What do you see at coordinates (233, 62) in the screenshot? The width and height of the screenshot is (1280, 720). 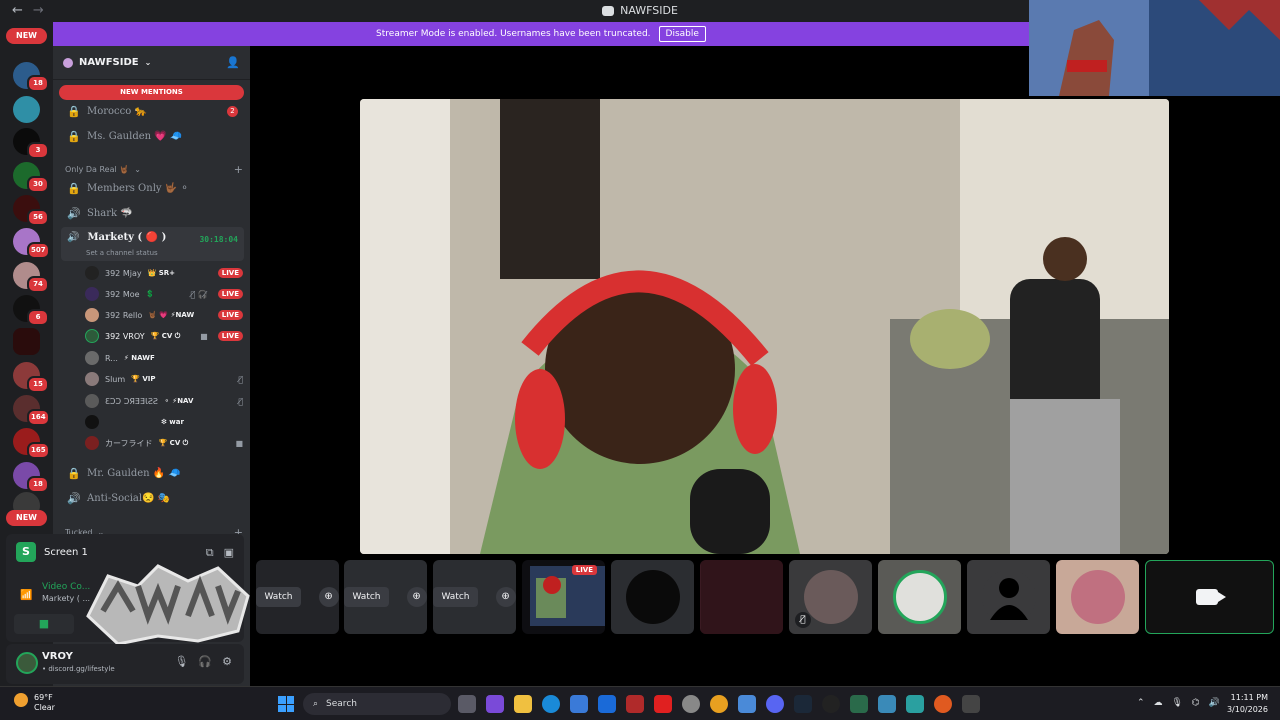 I see `invite-people-icon: 👤` at bounding box center [233, 62].